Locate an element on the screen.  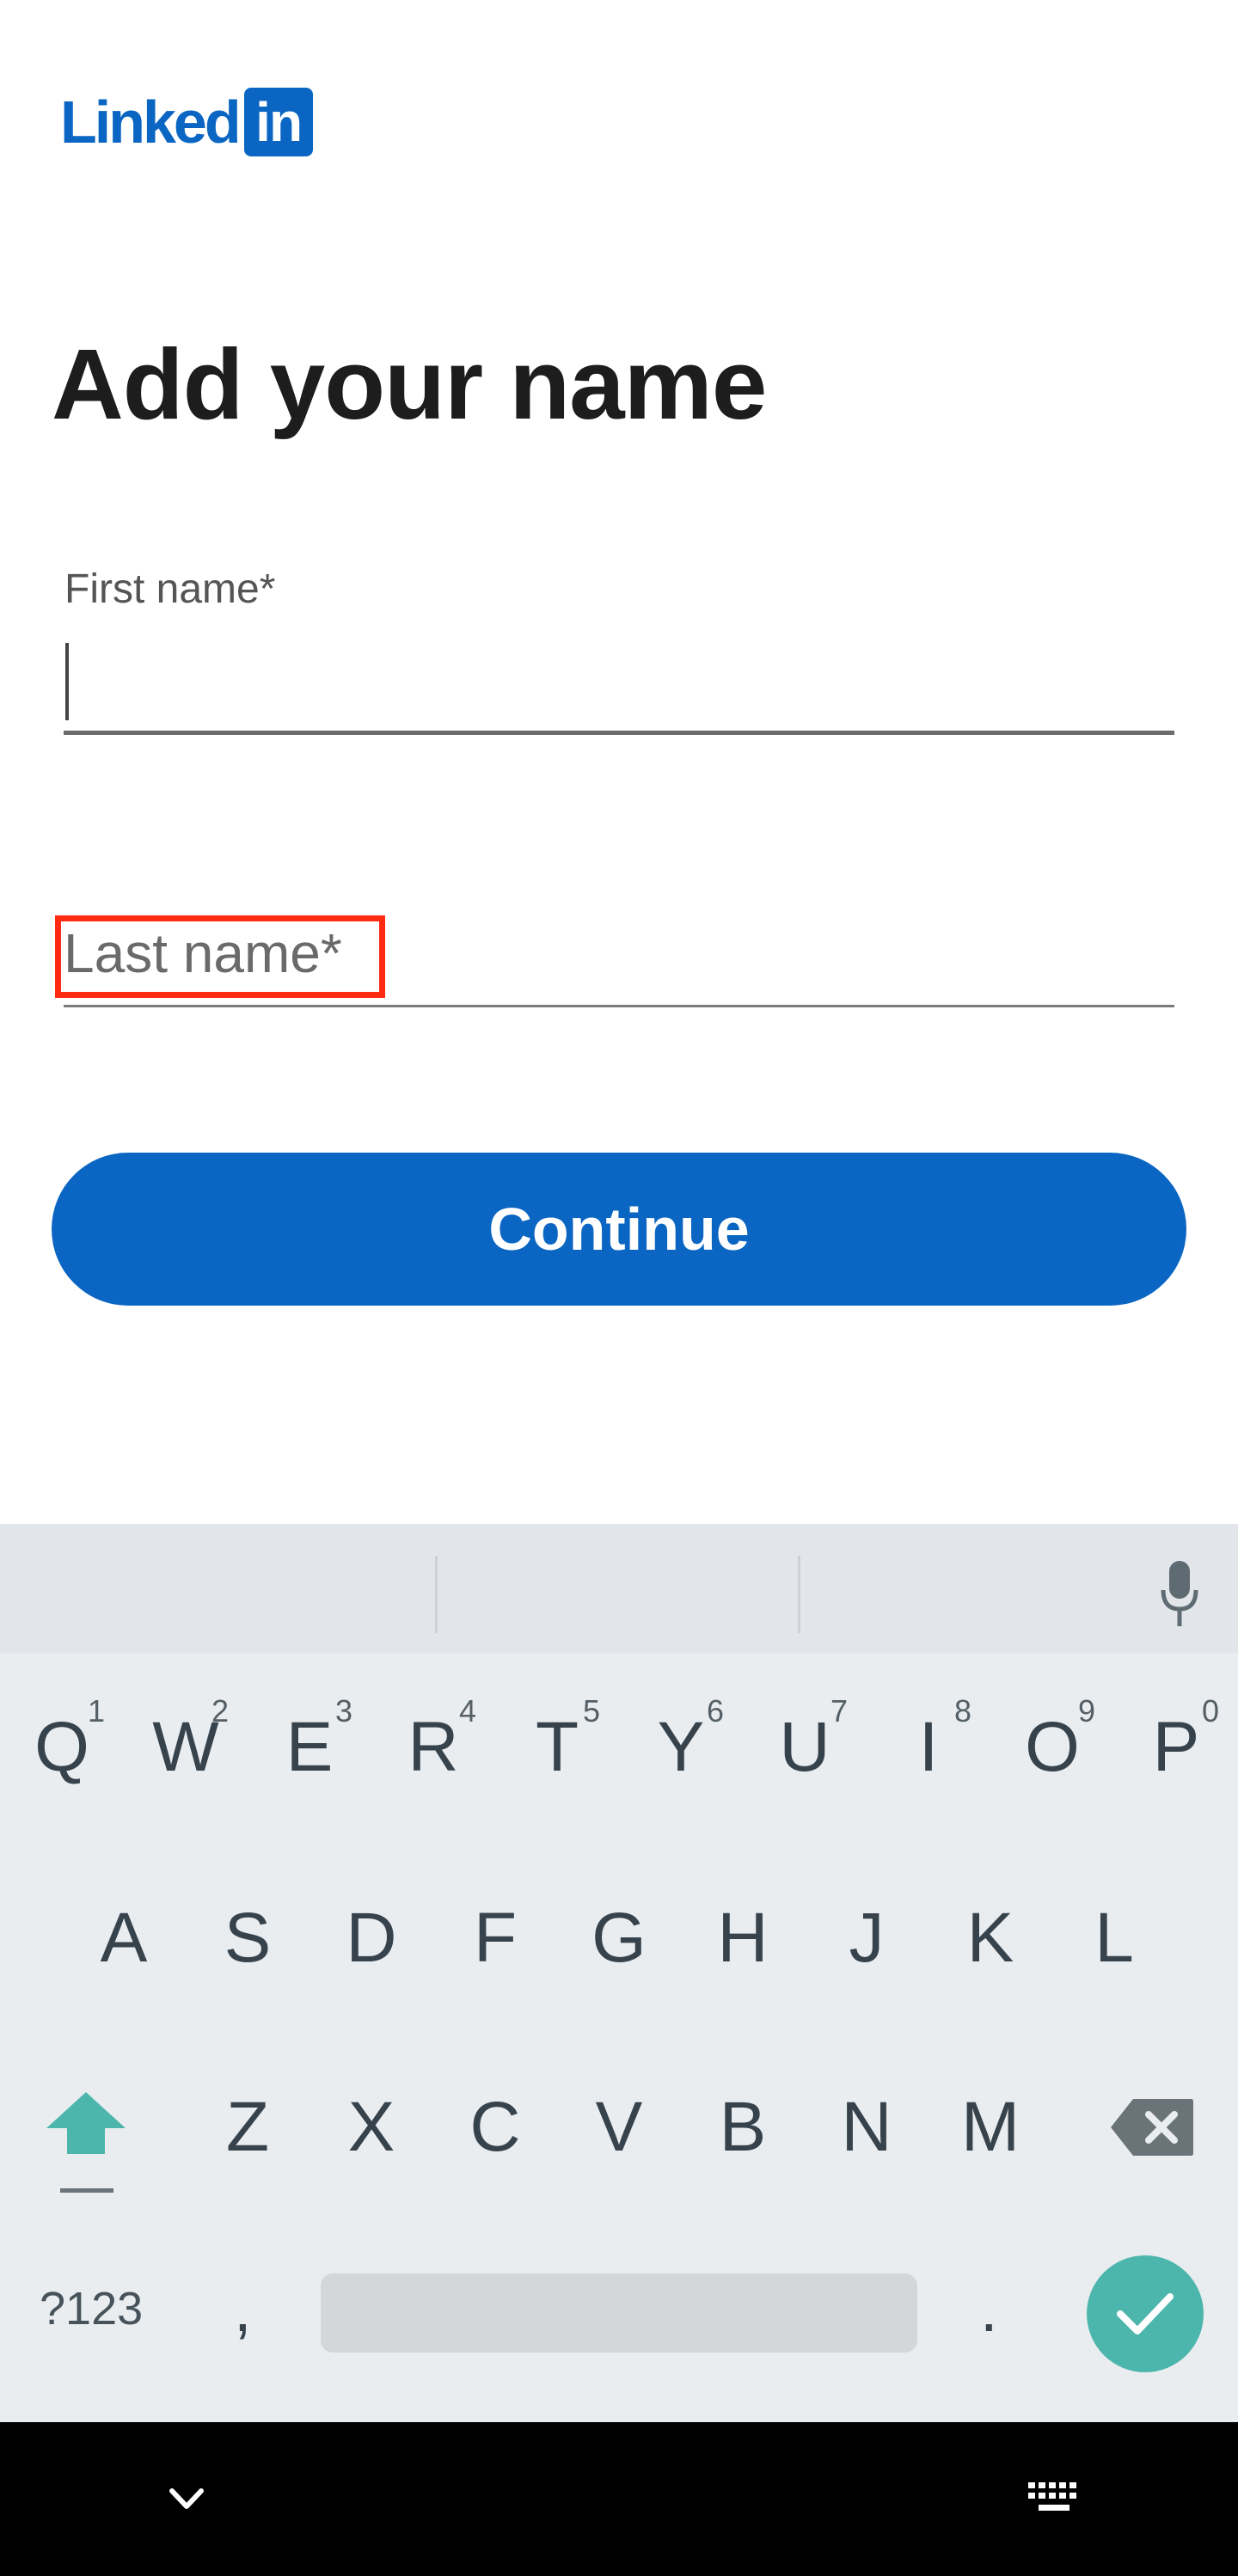
keyboard-suggestion-strip is located at coordinates (619, 1588).